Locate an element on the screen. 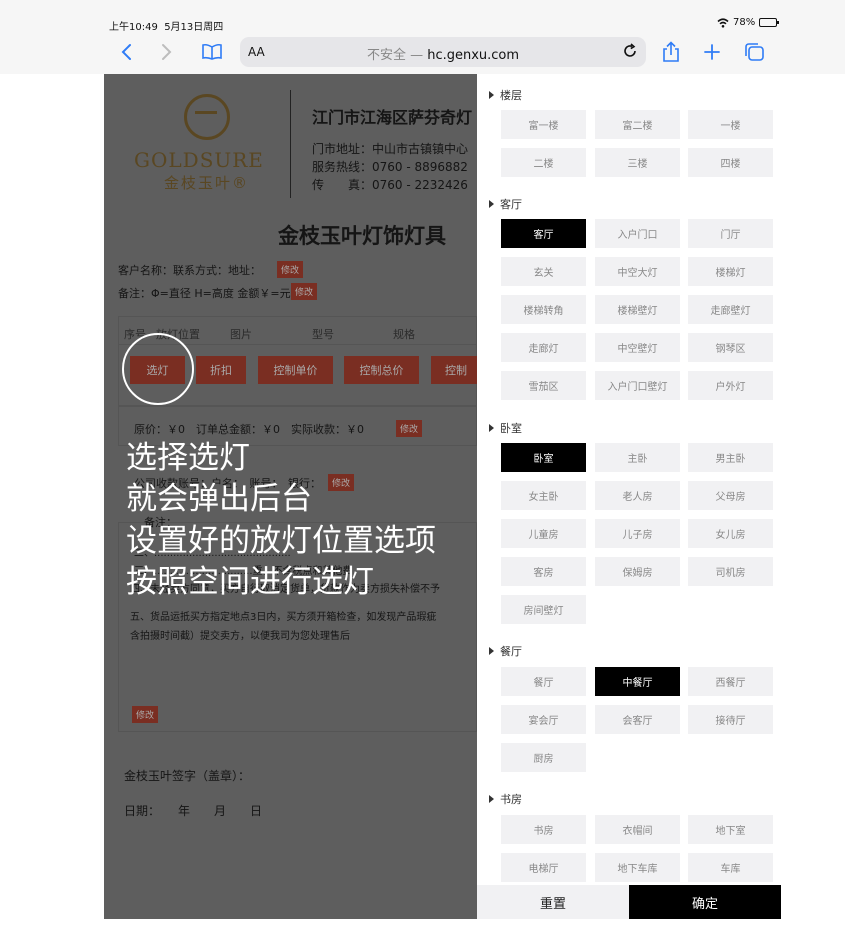  option-chip: 富一楼 is located at coordinates (543, 124).